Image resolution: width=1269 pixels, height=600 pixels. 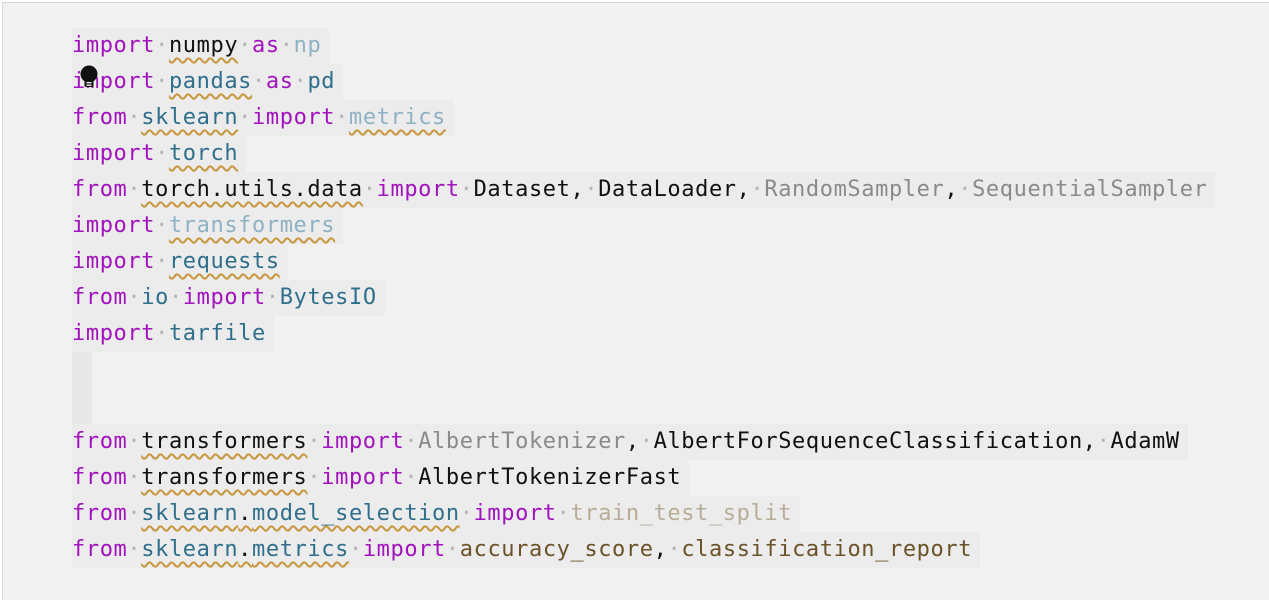 I want to click on code-token: ,, so click(x=951, y=189).